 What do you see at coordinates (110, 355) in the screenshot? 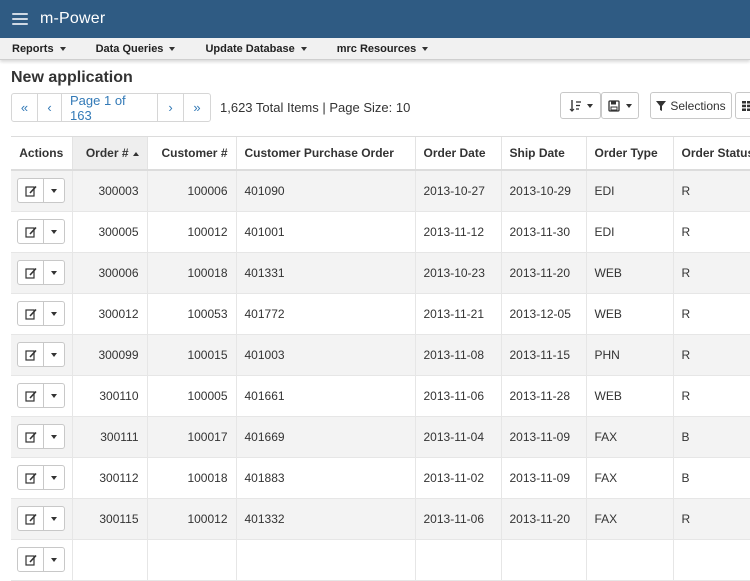
I see `cell-order-number: 300099` at bounding box center [110, 355].